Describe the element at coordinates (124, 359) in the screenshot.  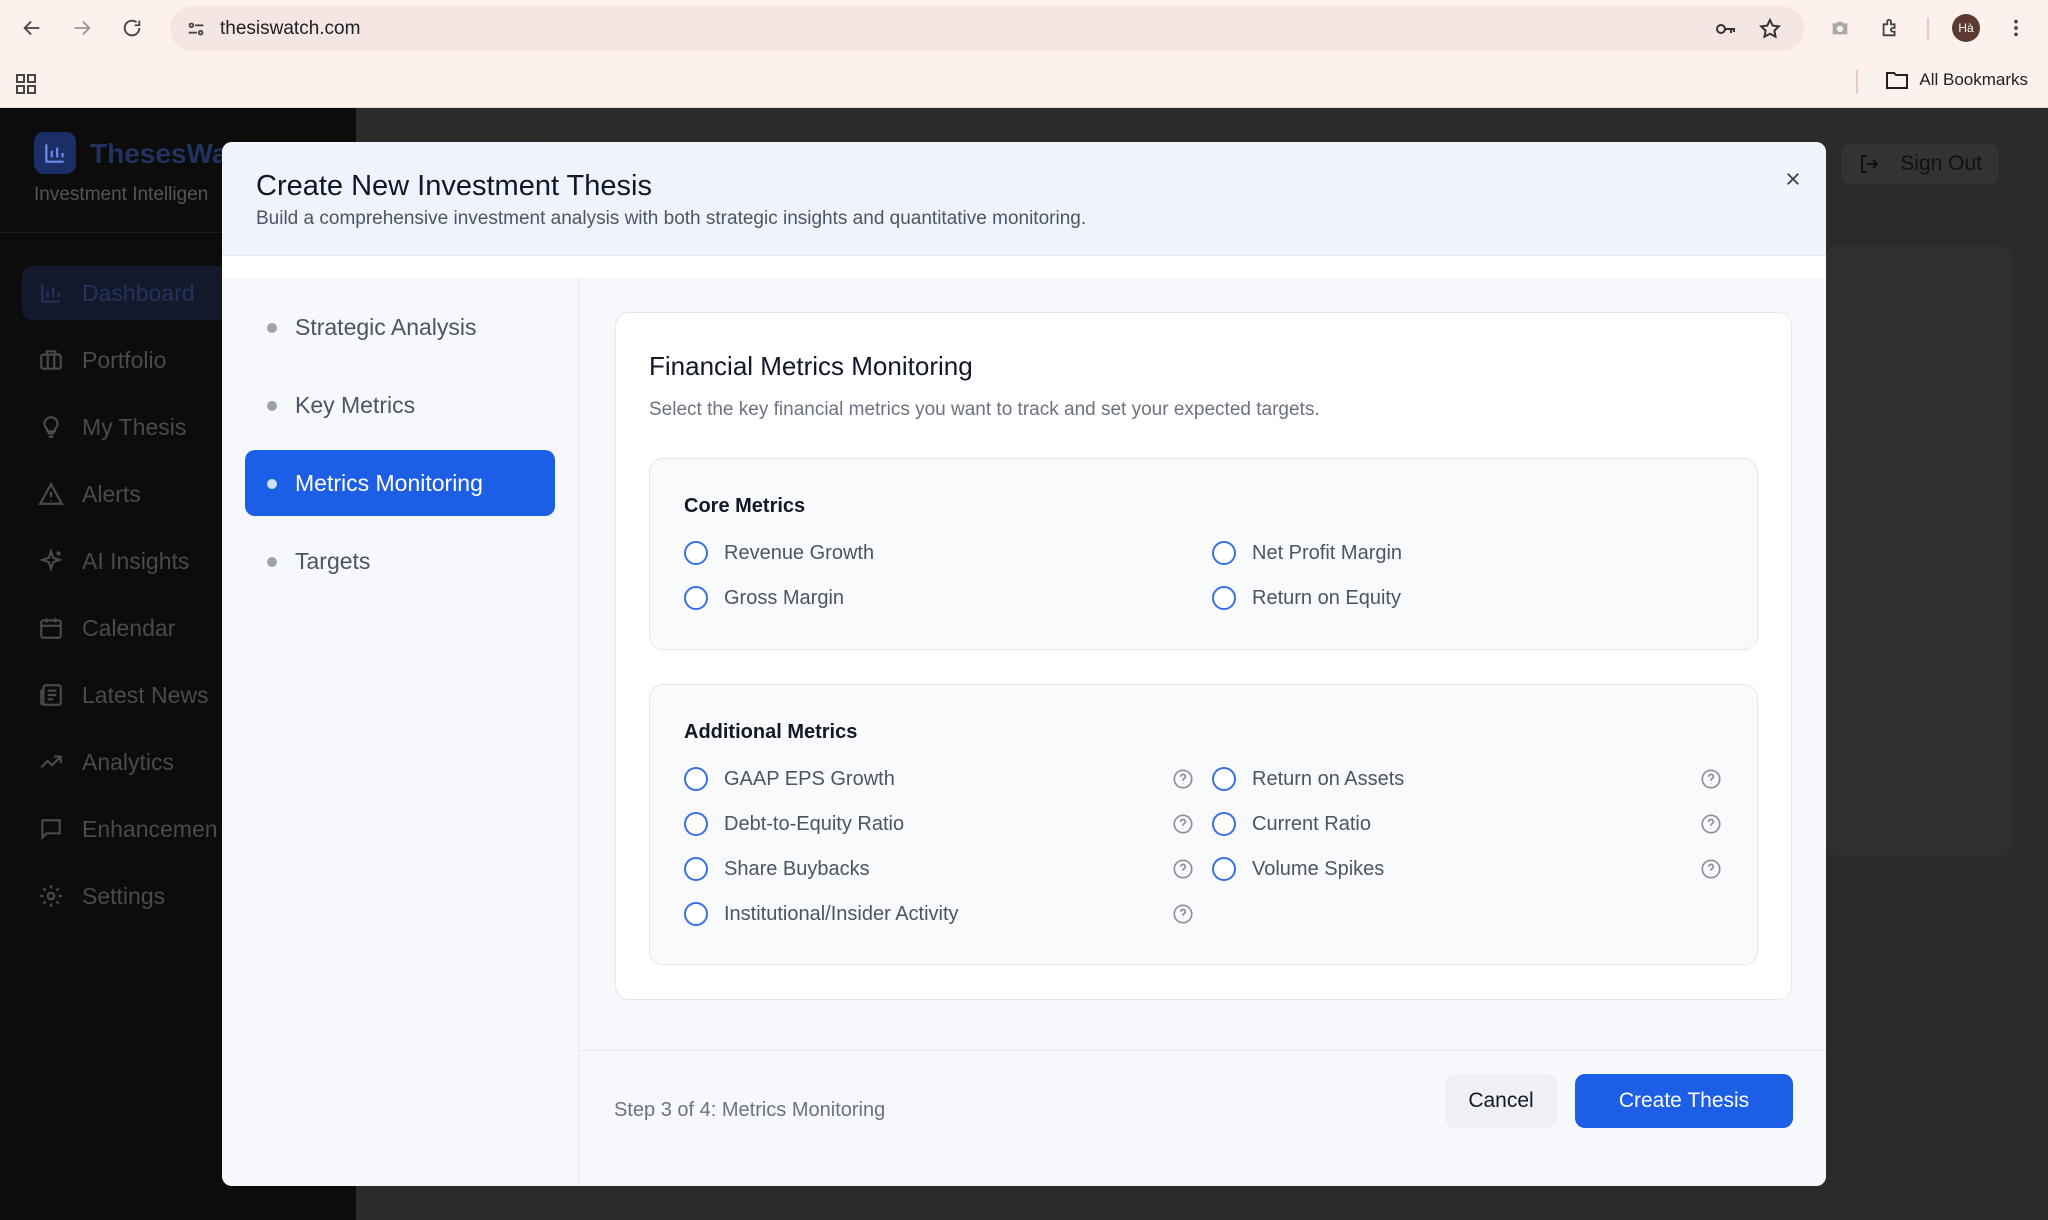
I see `sidebar-item-label: Portfolio` at that location.